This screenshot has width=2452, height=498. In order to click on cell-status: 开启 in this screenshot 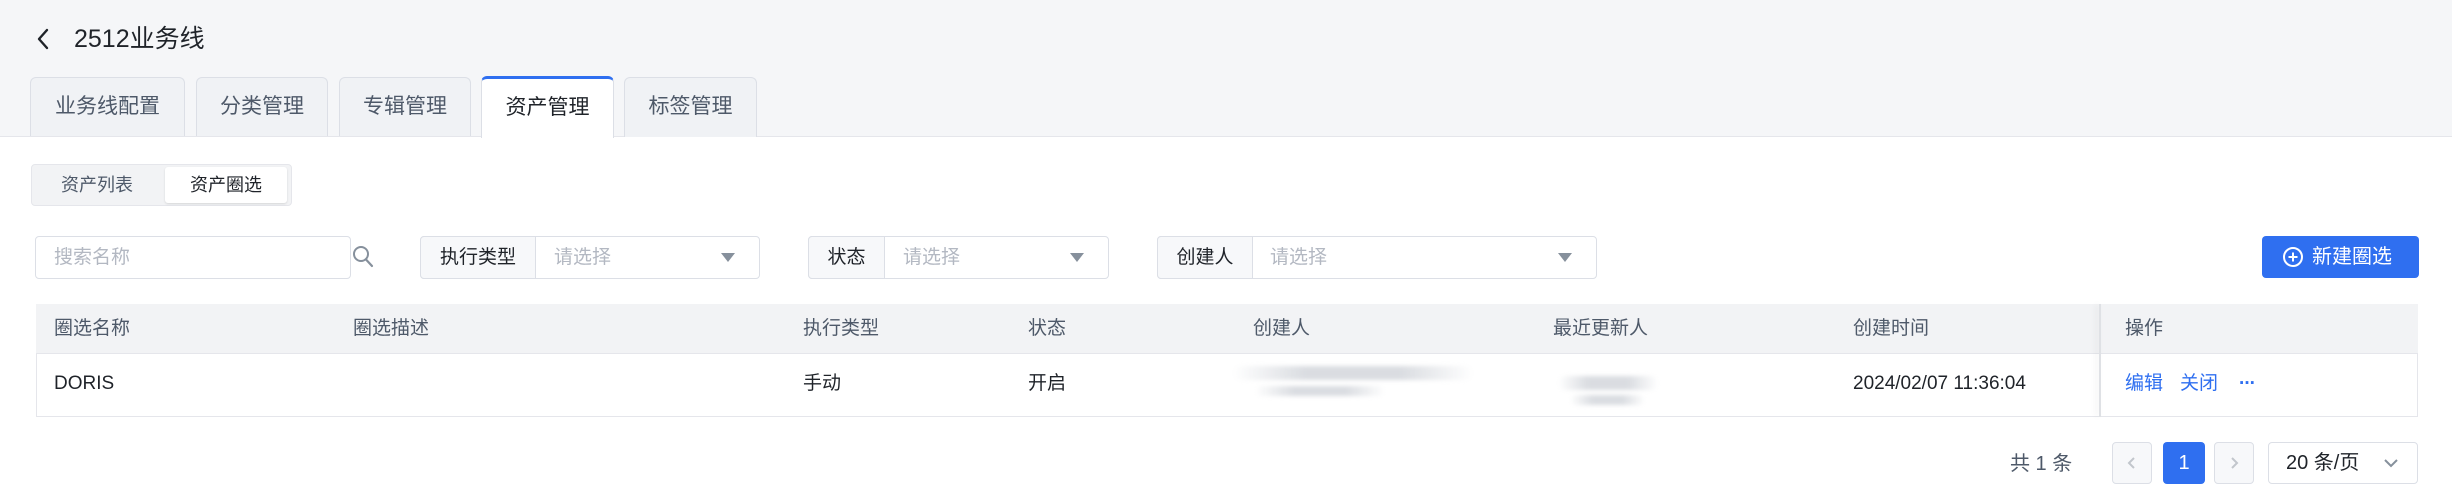, I will do `click(1047, 383)`.